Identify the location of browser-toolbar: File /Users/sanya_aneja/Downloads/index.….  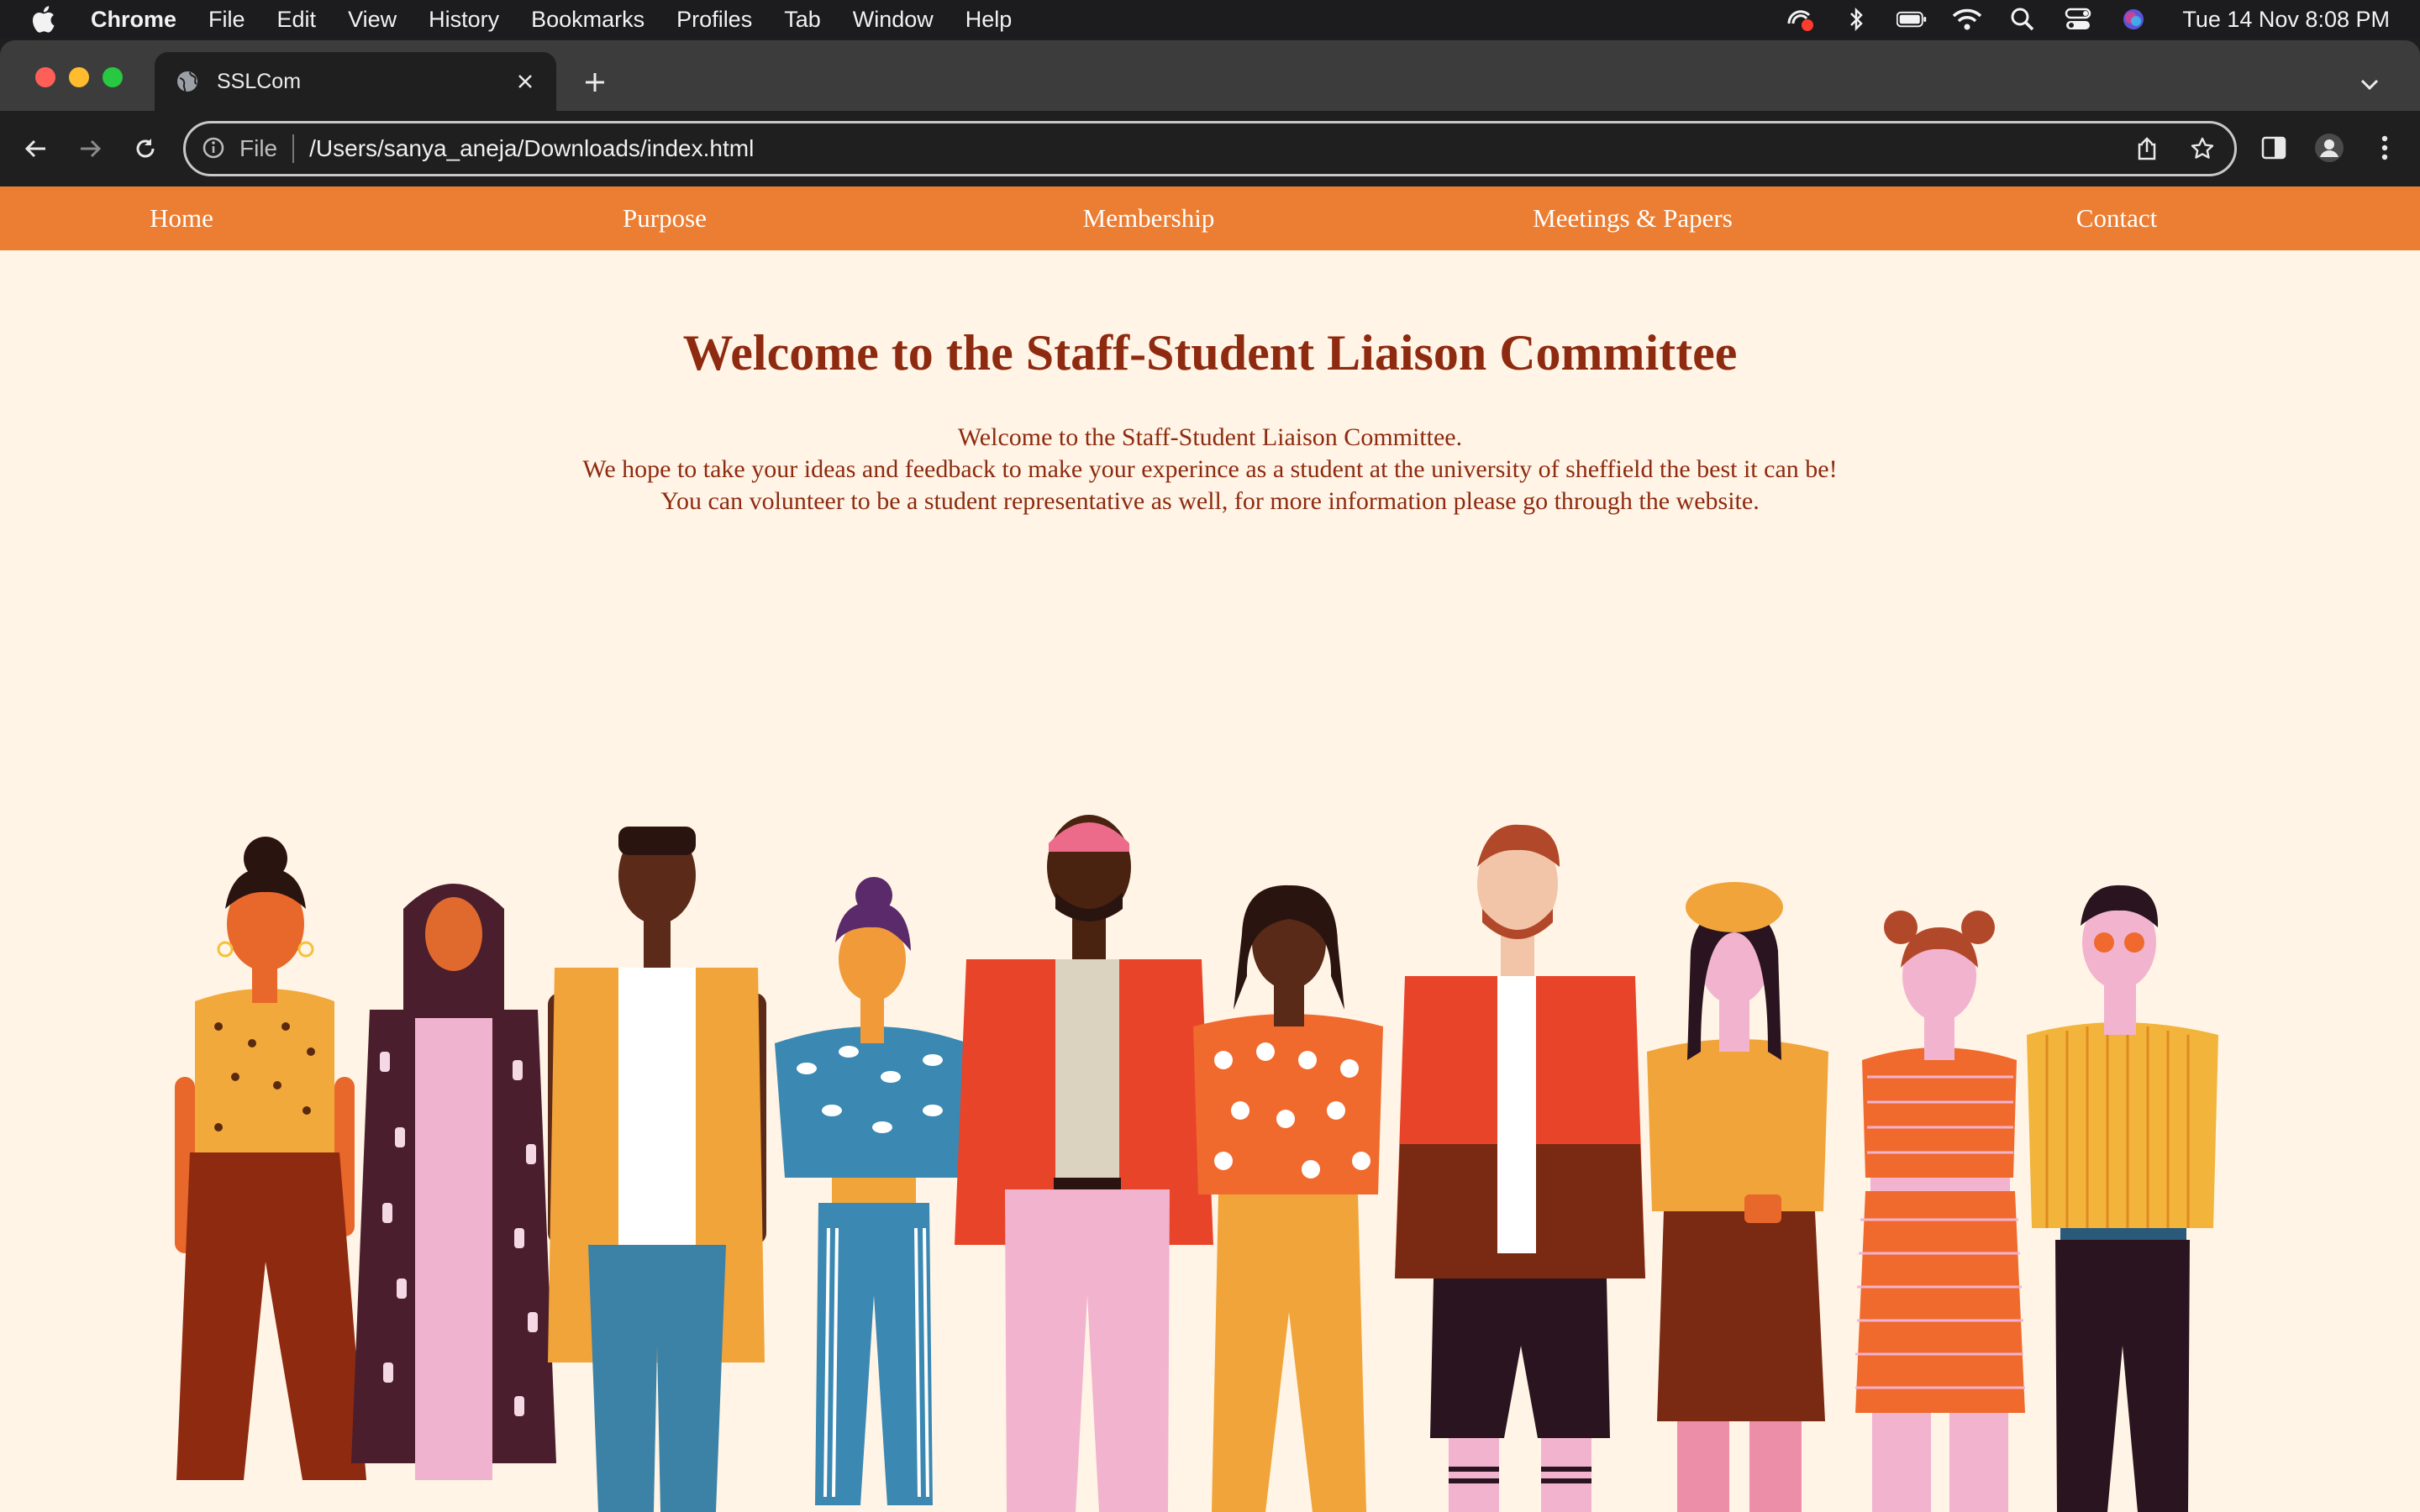
(1210, 148).